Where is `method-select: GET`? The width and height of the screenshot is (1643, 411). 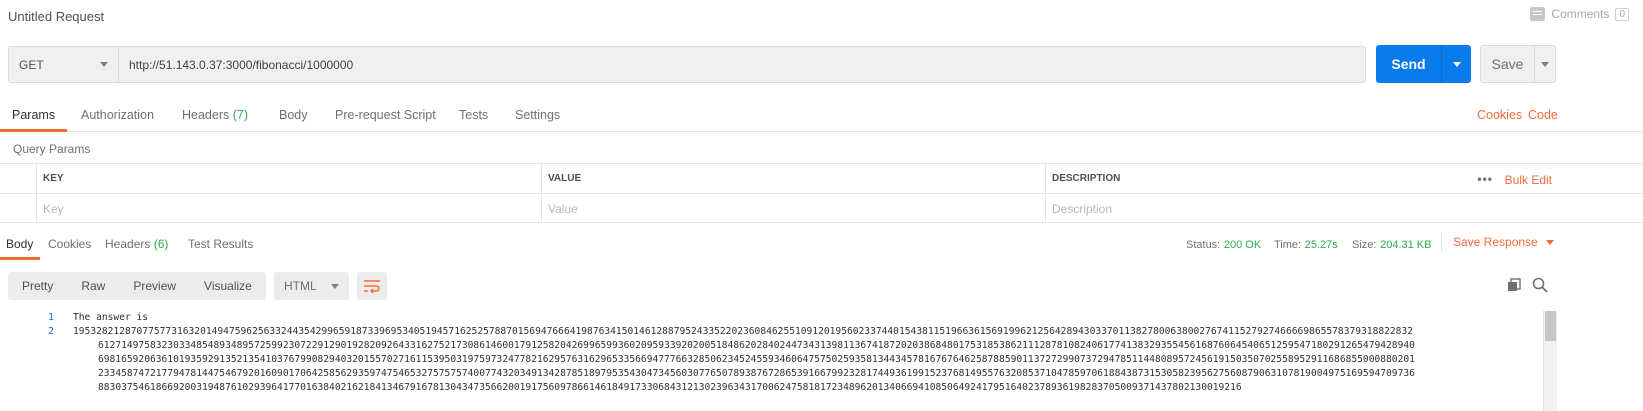
method-select: GET is located at coordinates (64, 64).